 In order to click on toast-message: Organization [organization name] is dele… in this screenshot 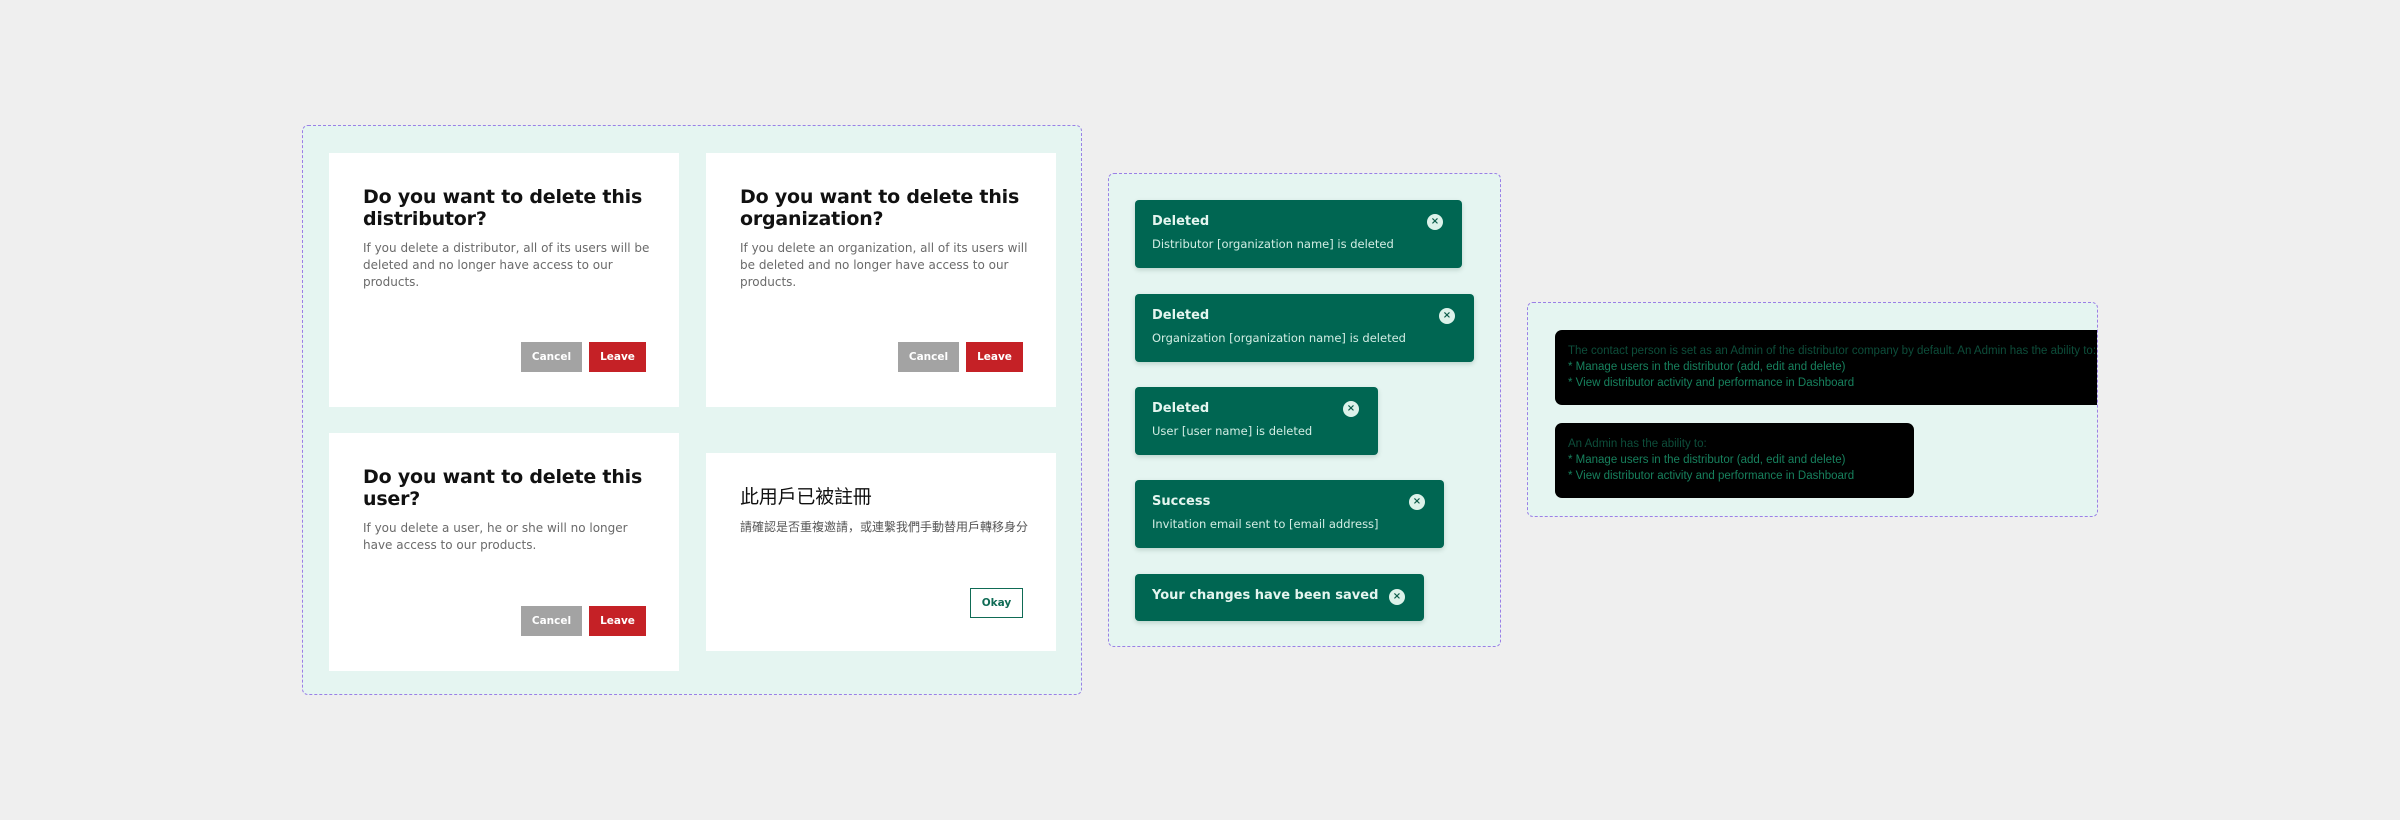, I will do `click(1279, 338)`.